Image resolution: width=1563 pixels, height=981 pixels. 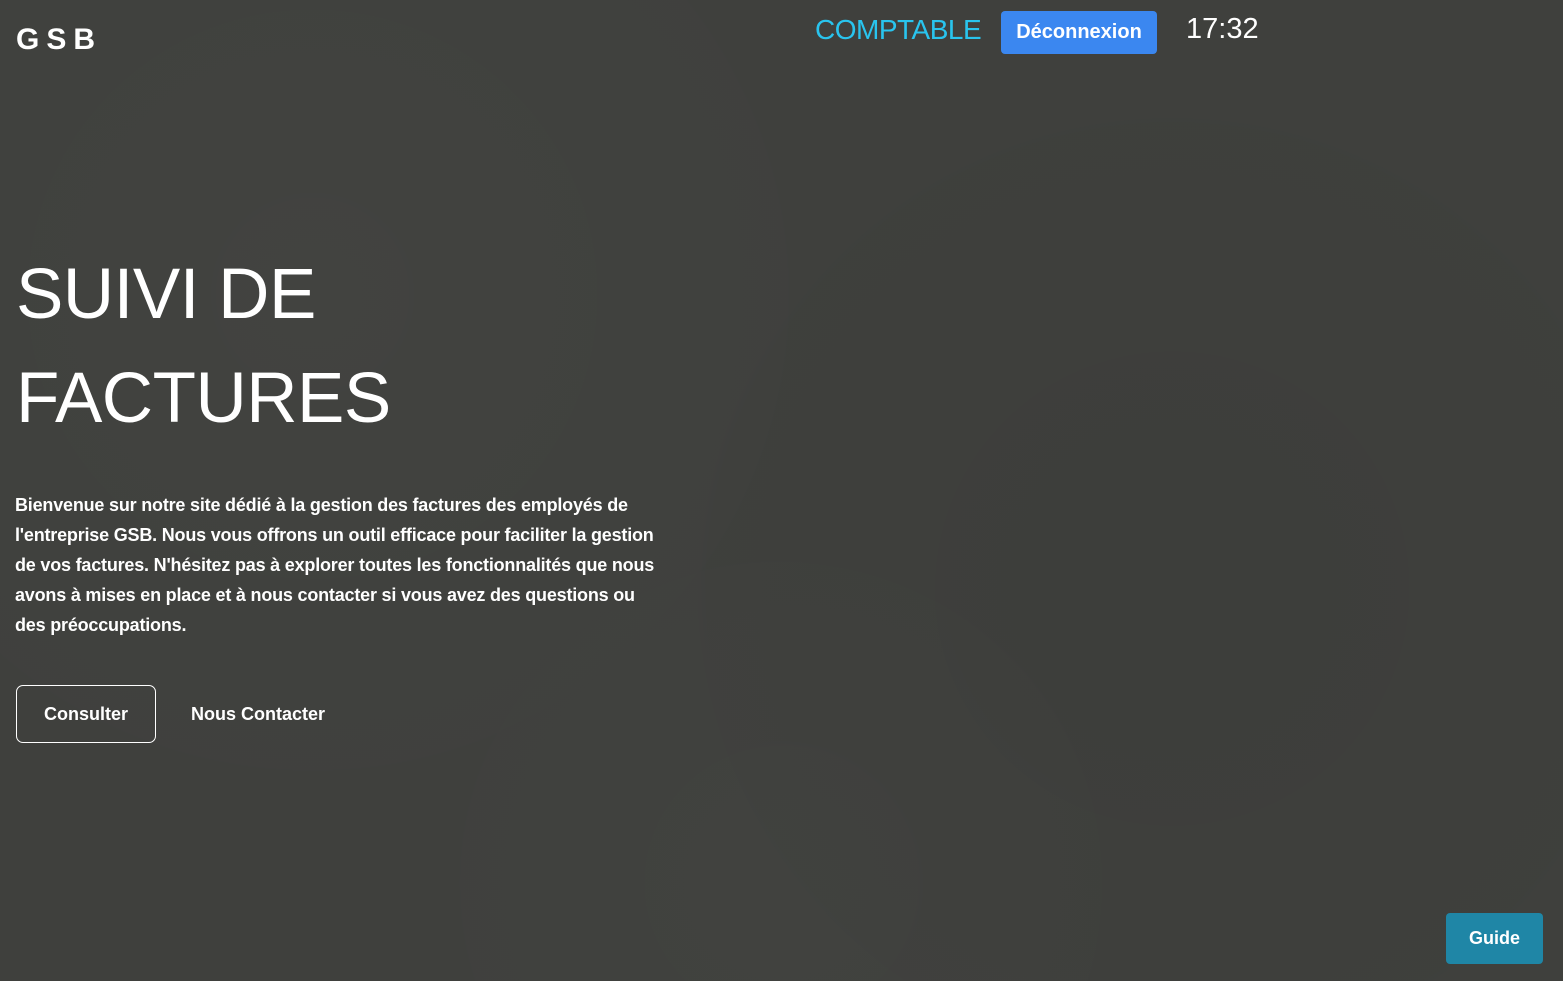 I want to click on user-role-label: COMPTABLE, so click(x=898, y=29).